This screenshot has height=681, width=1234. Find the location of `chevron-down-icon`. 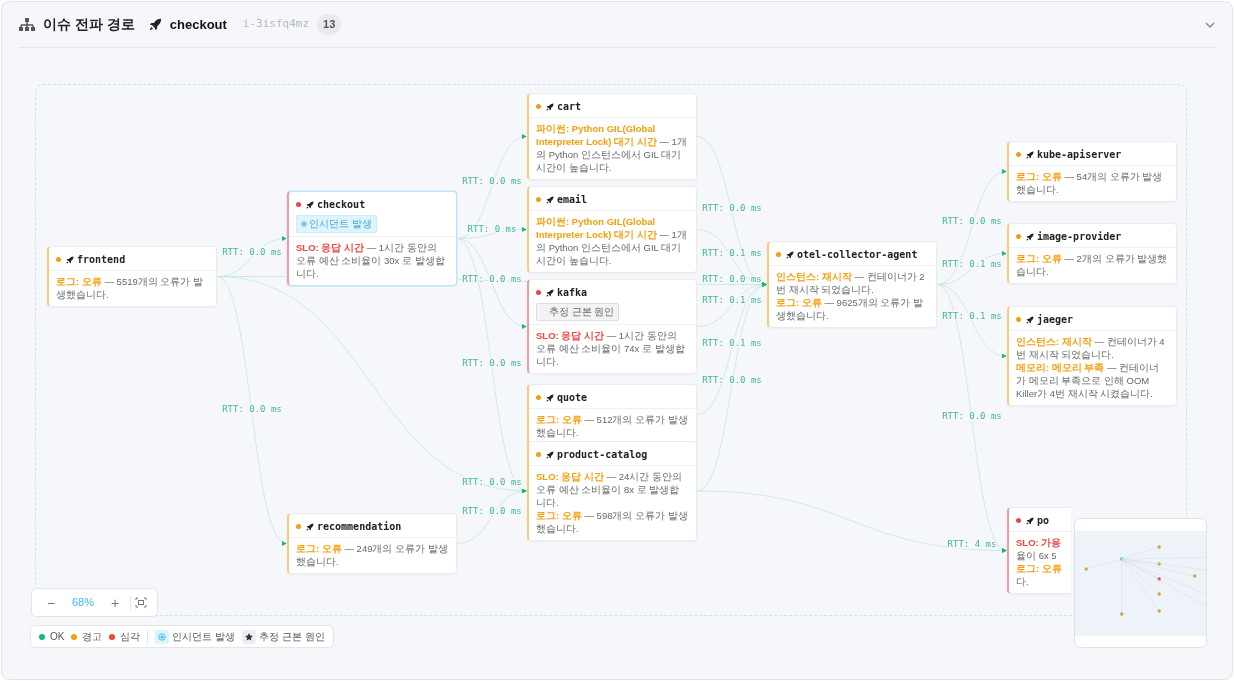

chevron-down-icon is located at coordinates (1210, 24).